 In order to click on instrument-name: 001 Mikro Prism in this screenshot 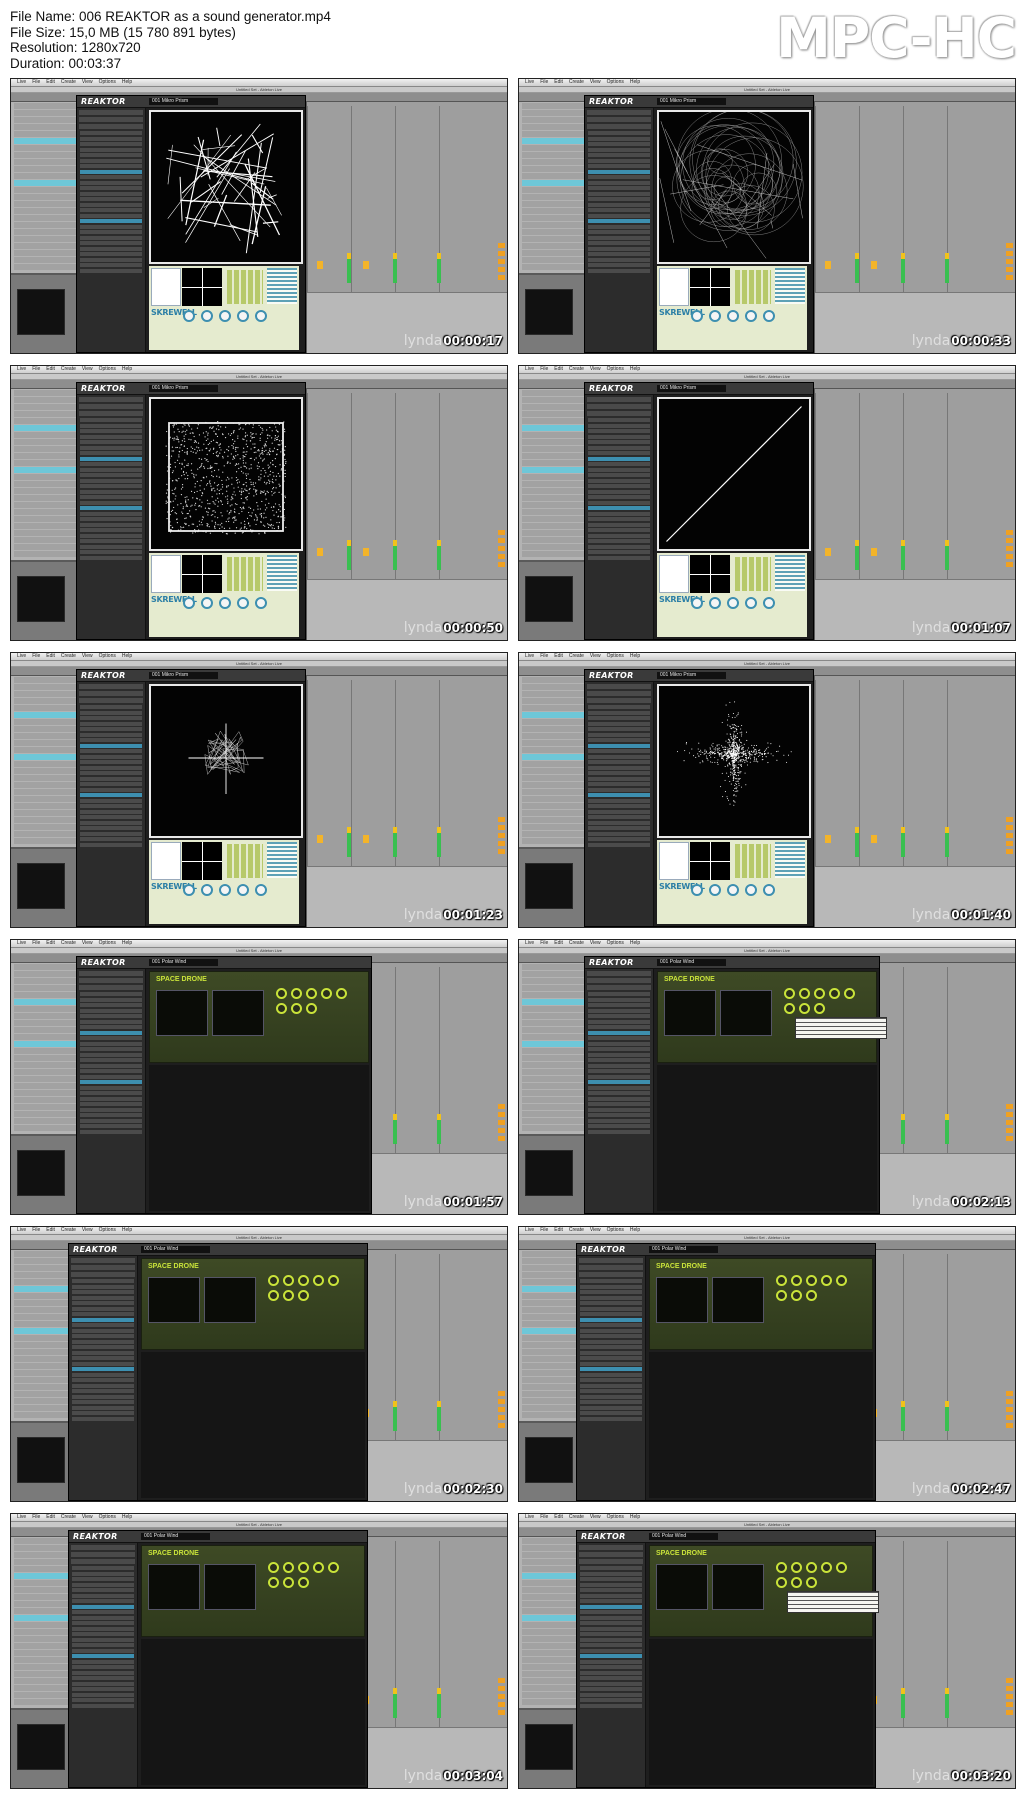, I will do `click(691, 388)`.